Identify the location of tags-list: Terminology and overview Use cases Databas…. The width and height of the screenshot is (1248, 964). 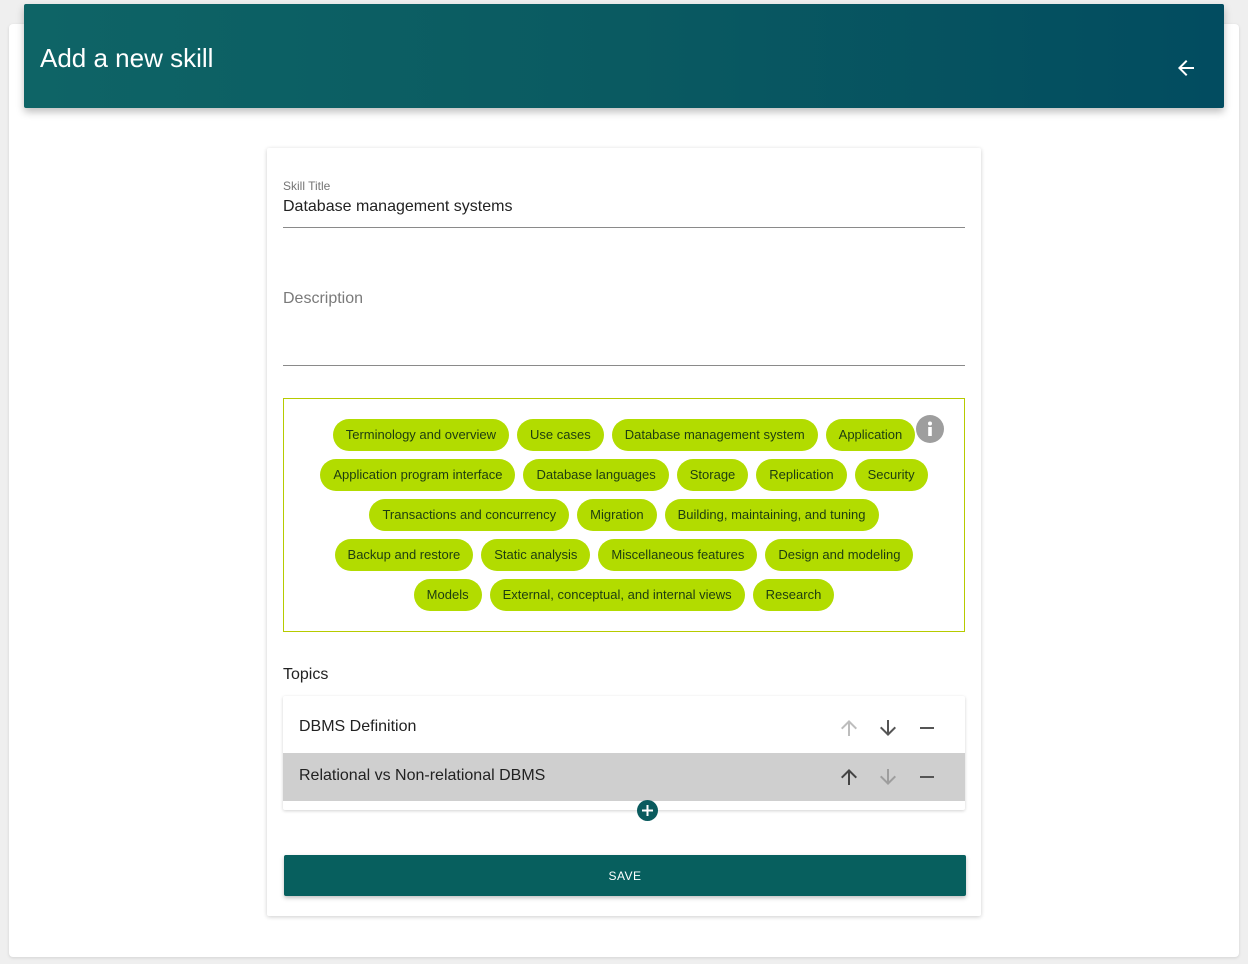
(624, 515).